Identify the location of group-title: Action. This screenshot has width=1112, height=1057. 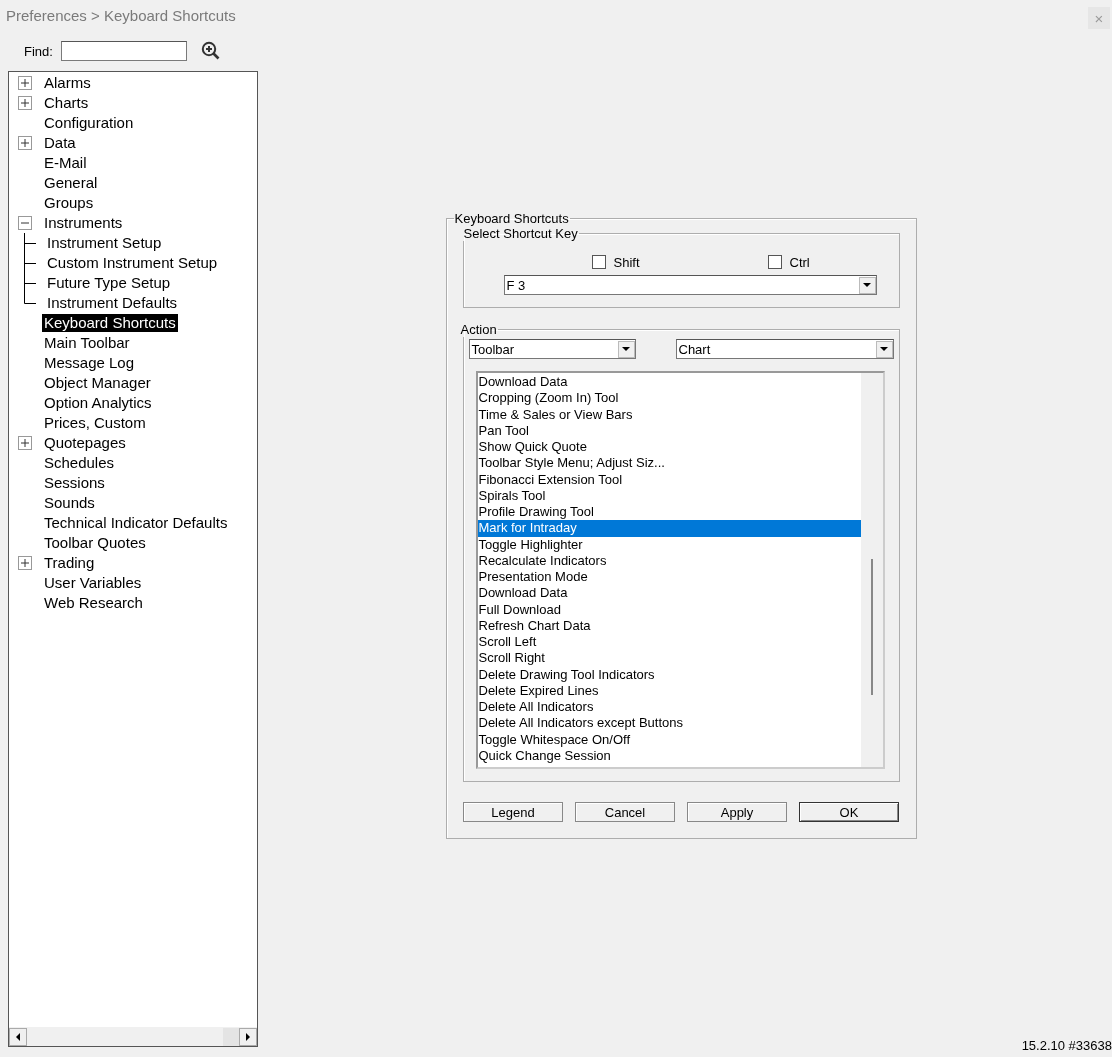
(478, 329).